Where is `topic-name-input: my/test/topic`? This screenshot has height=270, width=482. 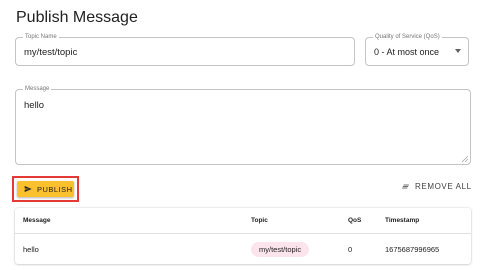 topic-name-input: my/test/topic is located at coordinates (50, 52).